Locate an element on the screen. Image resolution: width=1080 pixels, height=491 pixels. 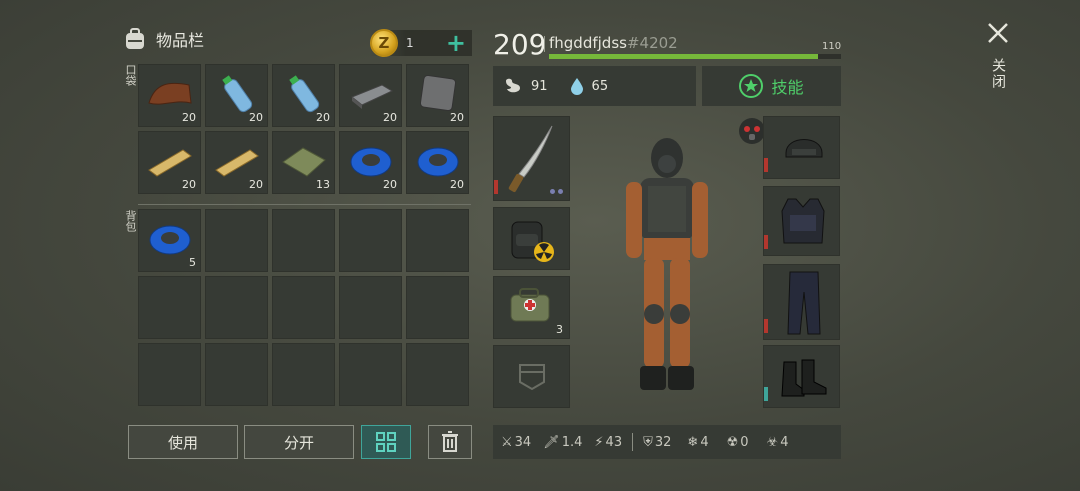
player-name: fhgddfjdss#4202 is located at coordinates (613, 43).